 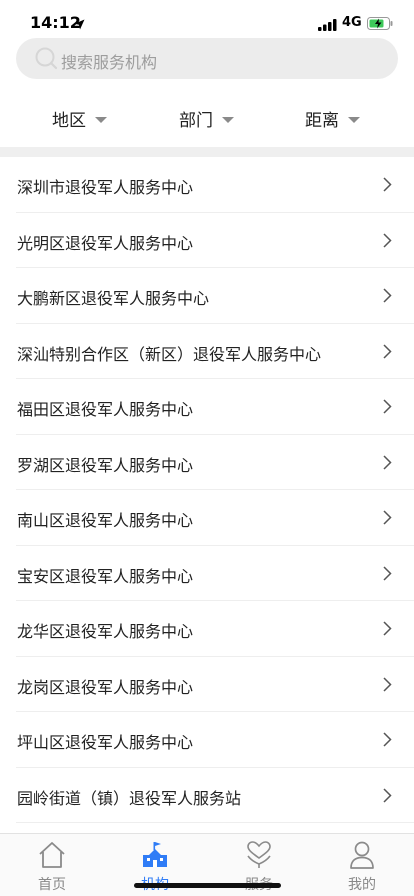 I want to click on list-item: 深汕特别合作区（新区）退役军人服务中心, so click(x=215, y=351).